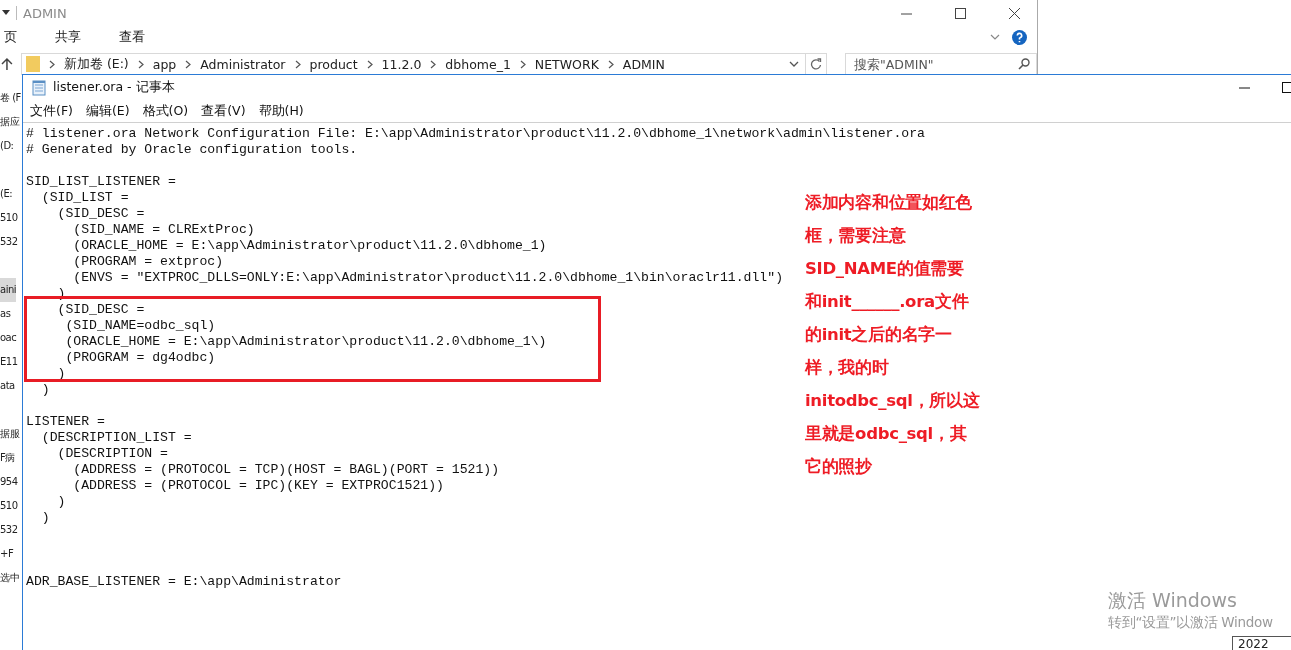 The width and height of the screenshot is (1291, 650). Describe the element at coordinates (114, 87) in the screenshot. I see `window-title: listener.ora - 记事本` at that location.